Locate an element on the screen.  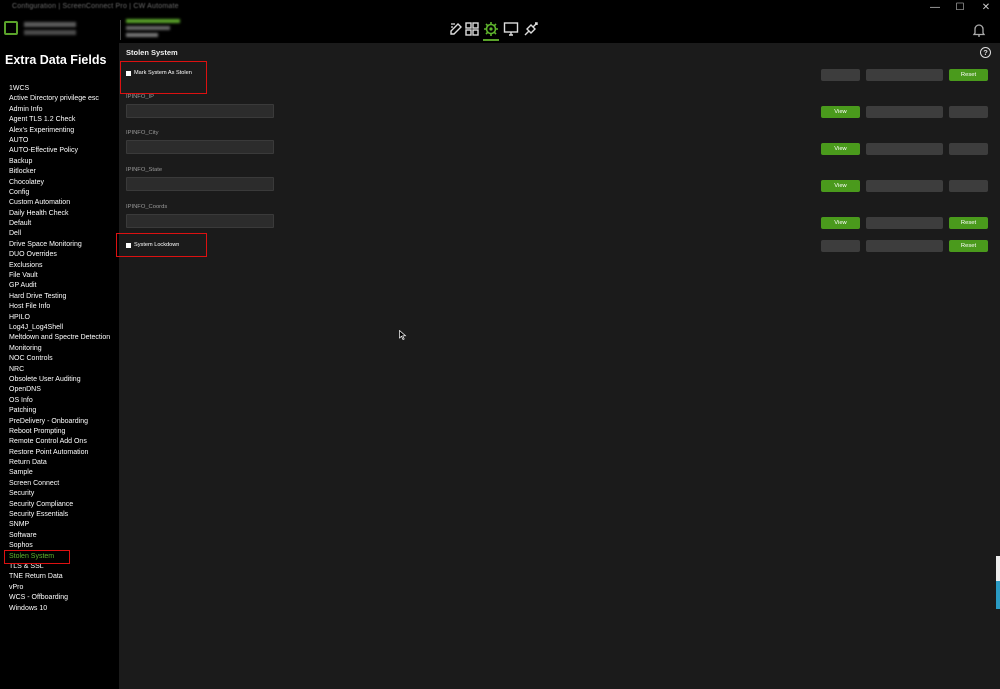
sidebar-item: File Vault is located at coordinates (59, 276).